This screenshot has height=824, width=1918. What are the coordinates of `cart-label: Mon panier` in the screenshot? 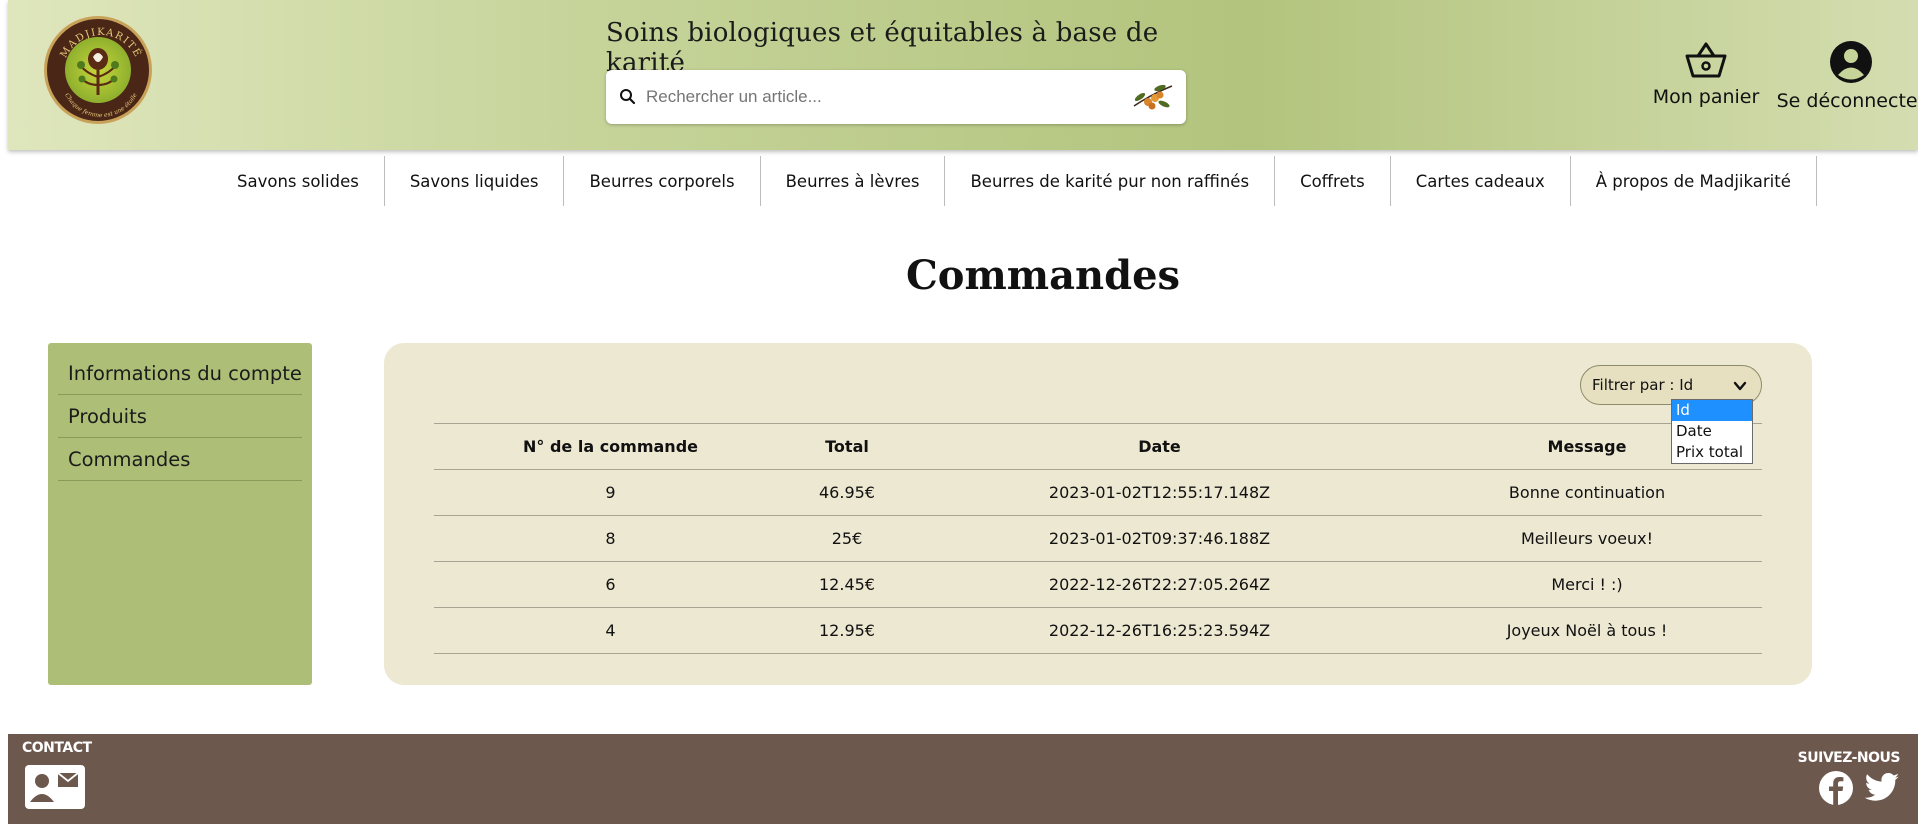 It's located at (1706, 97).